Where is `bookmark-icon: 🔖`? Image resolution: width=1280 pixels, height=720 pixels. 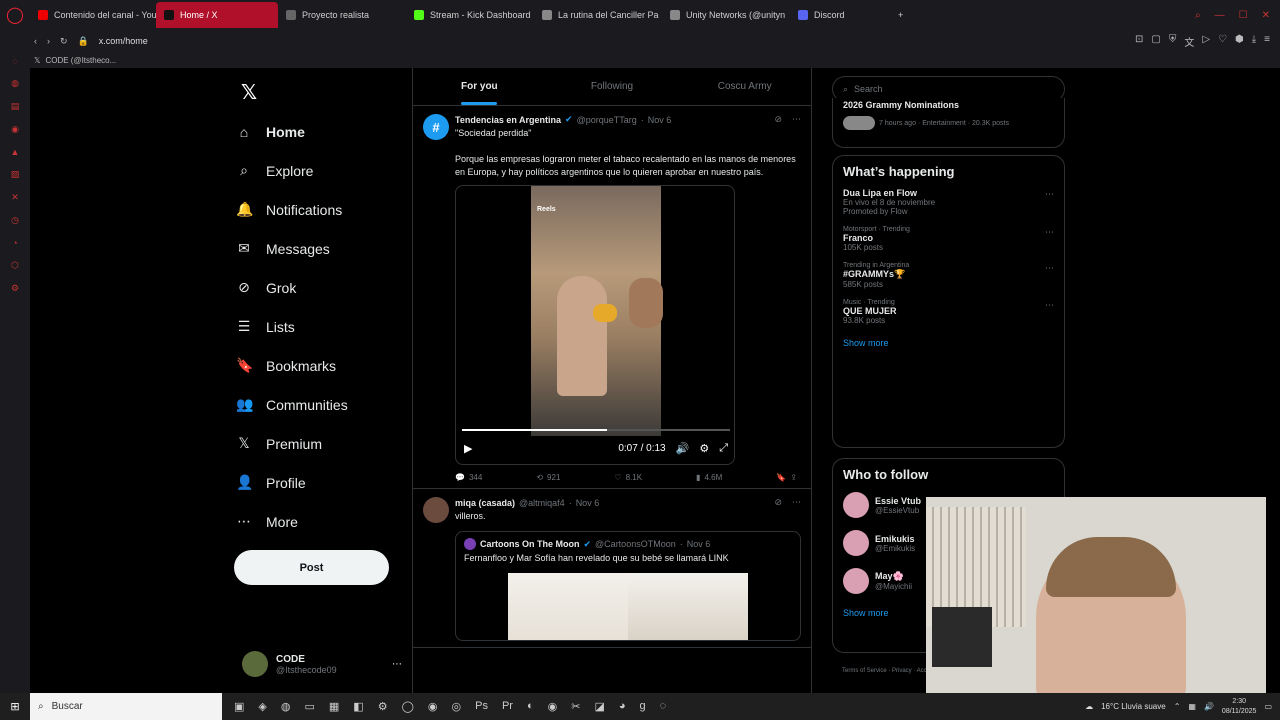
bookmark-icon: 🔖 is located at coordinates (781, 477).